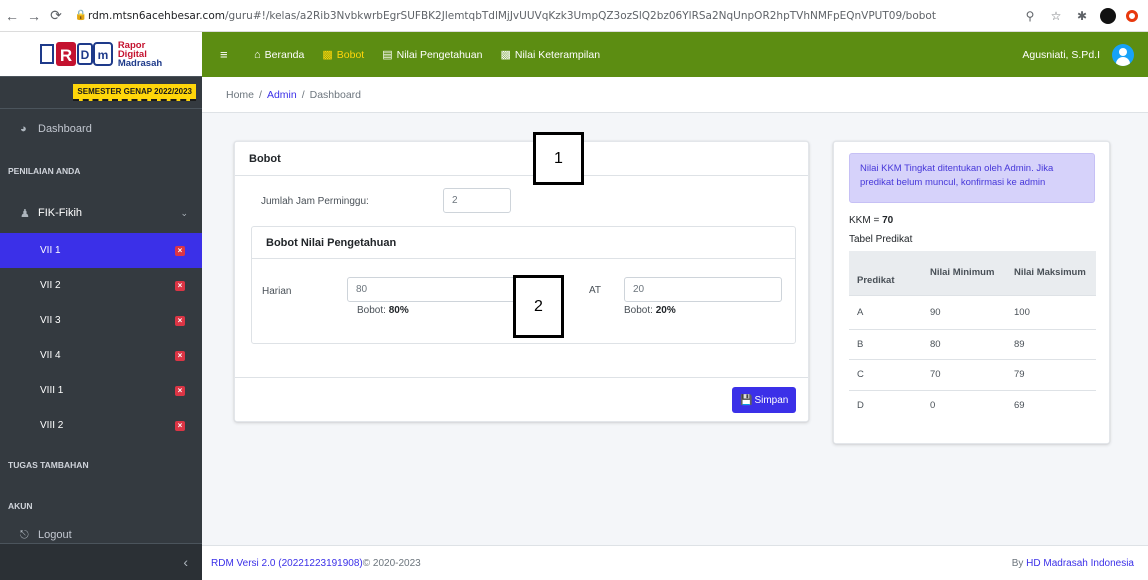  Describe the element at coordinates (101, 320) in the screenshot. I see `sidebar-item-class: VII 3 ×` at that location.